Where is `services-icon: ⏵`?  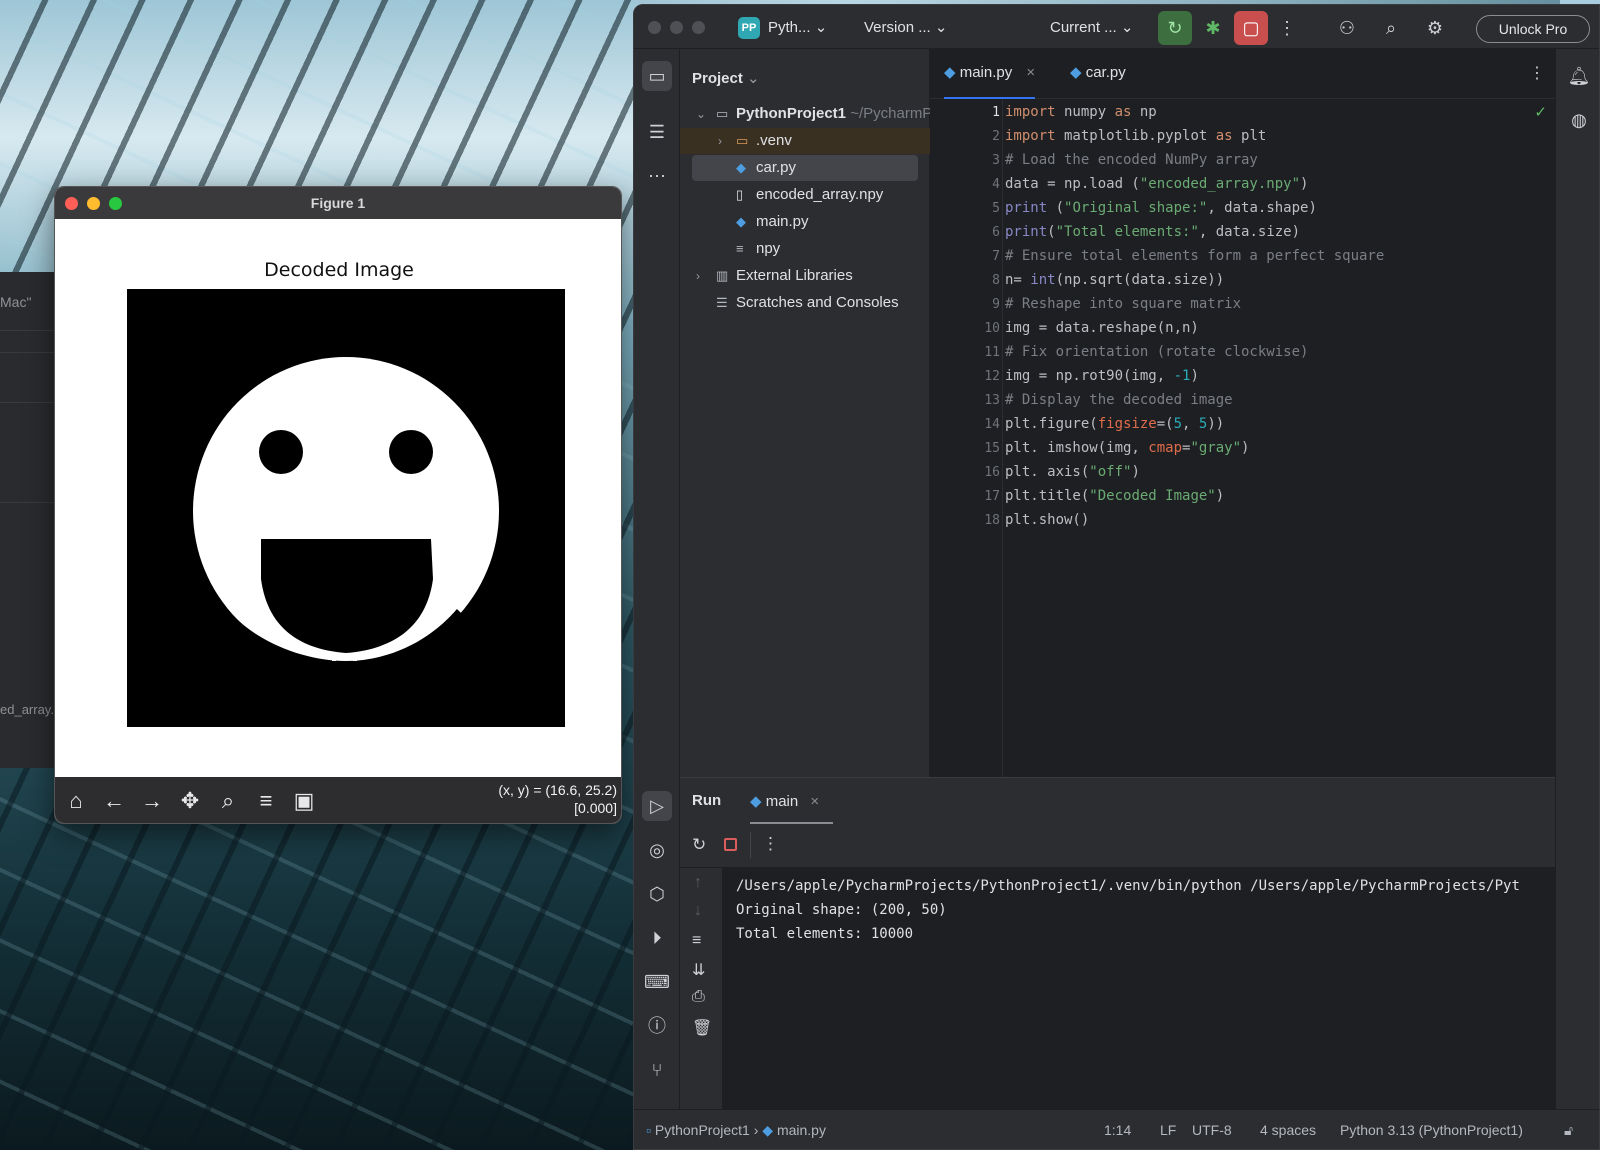 services-icon: ⏵ is located at coordinates (657, 938).